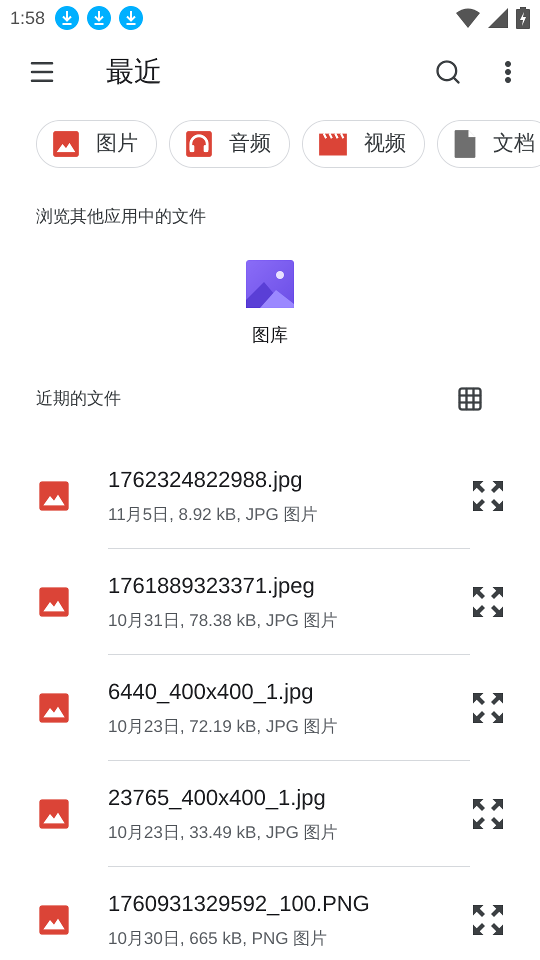 The width and height of the screenshot is (540, 960). What do you see at coordinates (206, 480) in the screenshot?
I see `file-name: 1762324822988.jpg` at bounding box center [206, 480].